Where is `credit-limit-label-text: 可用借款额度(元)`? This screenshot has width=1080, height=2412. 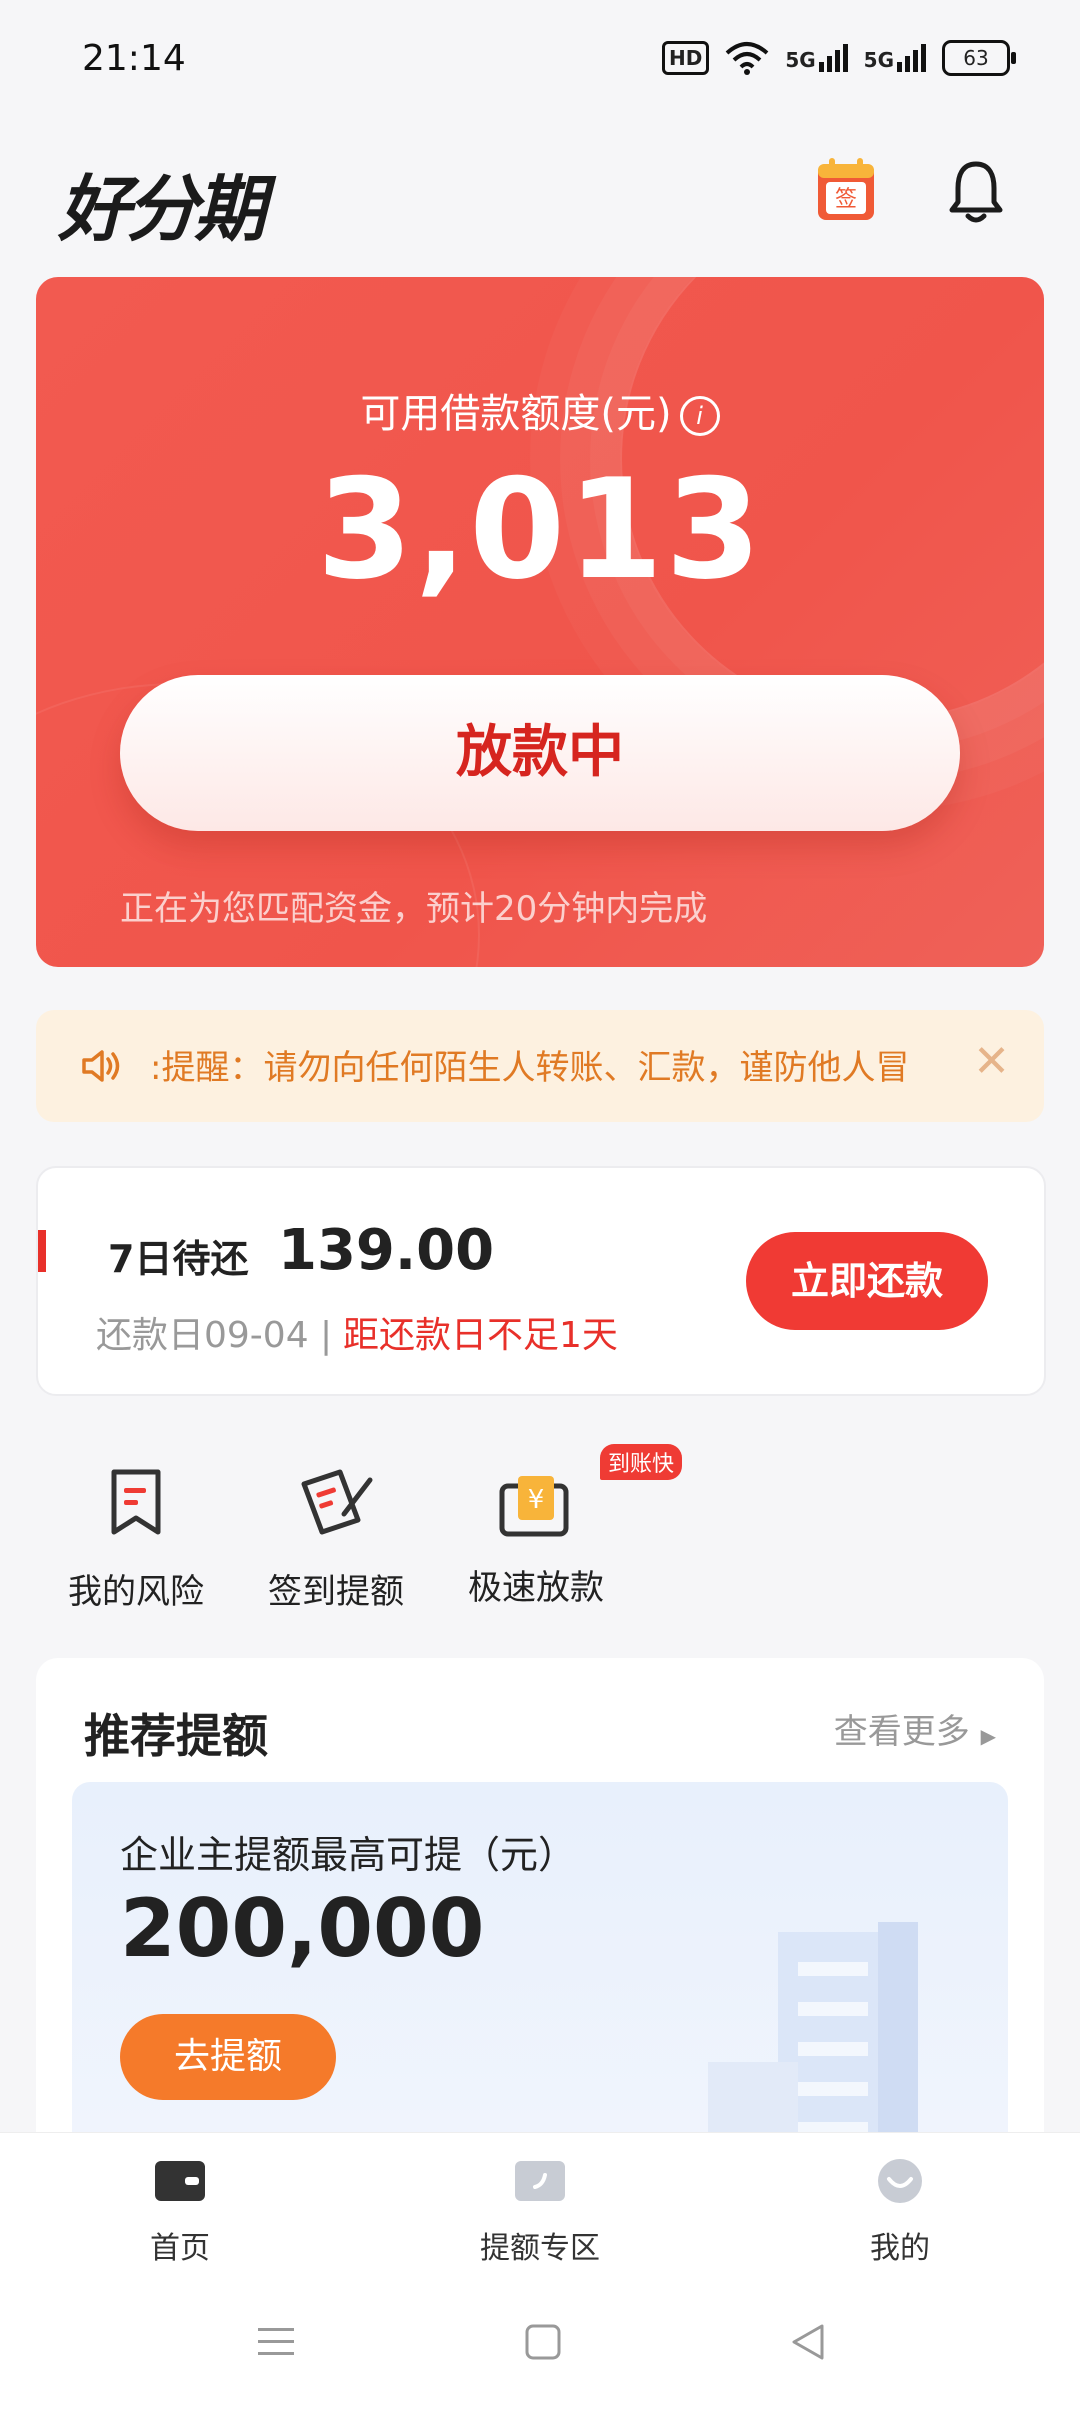
credit-limit-label-text: 可用借款额度(元) is located at coordinates (516, 414).